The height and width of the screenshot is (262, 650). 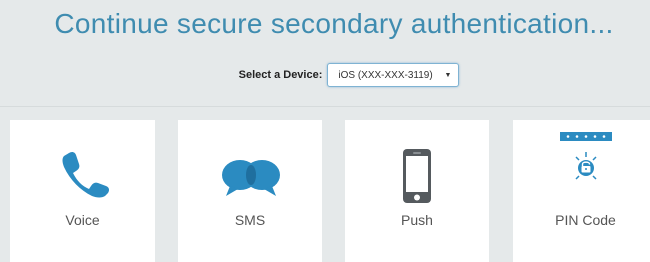 I want to click on push-method-card: Push, so click(x=417, y=191).